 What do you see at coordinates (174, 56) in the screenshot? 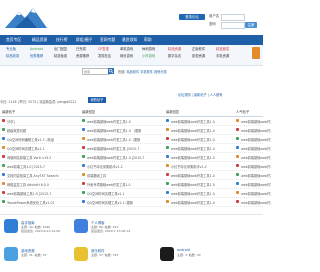
I see `sub-link: 数字杂志` at bounding box center [174, 56].